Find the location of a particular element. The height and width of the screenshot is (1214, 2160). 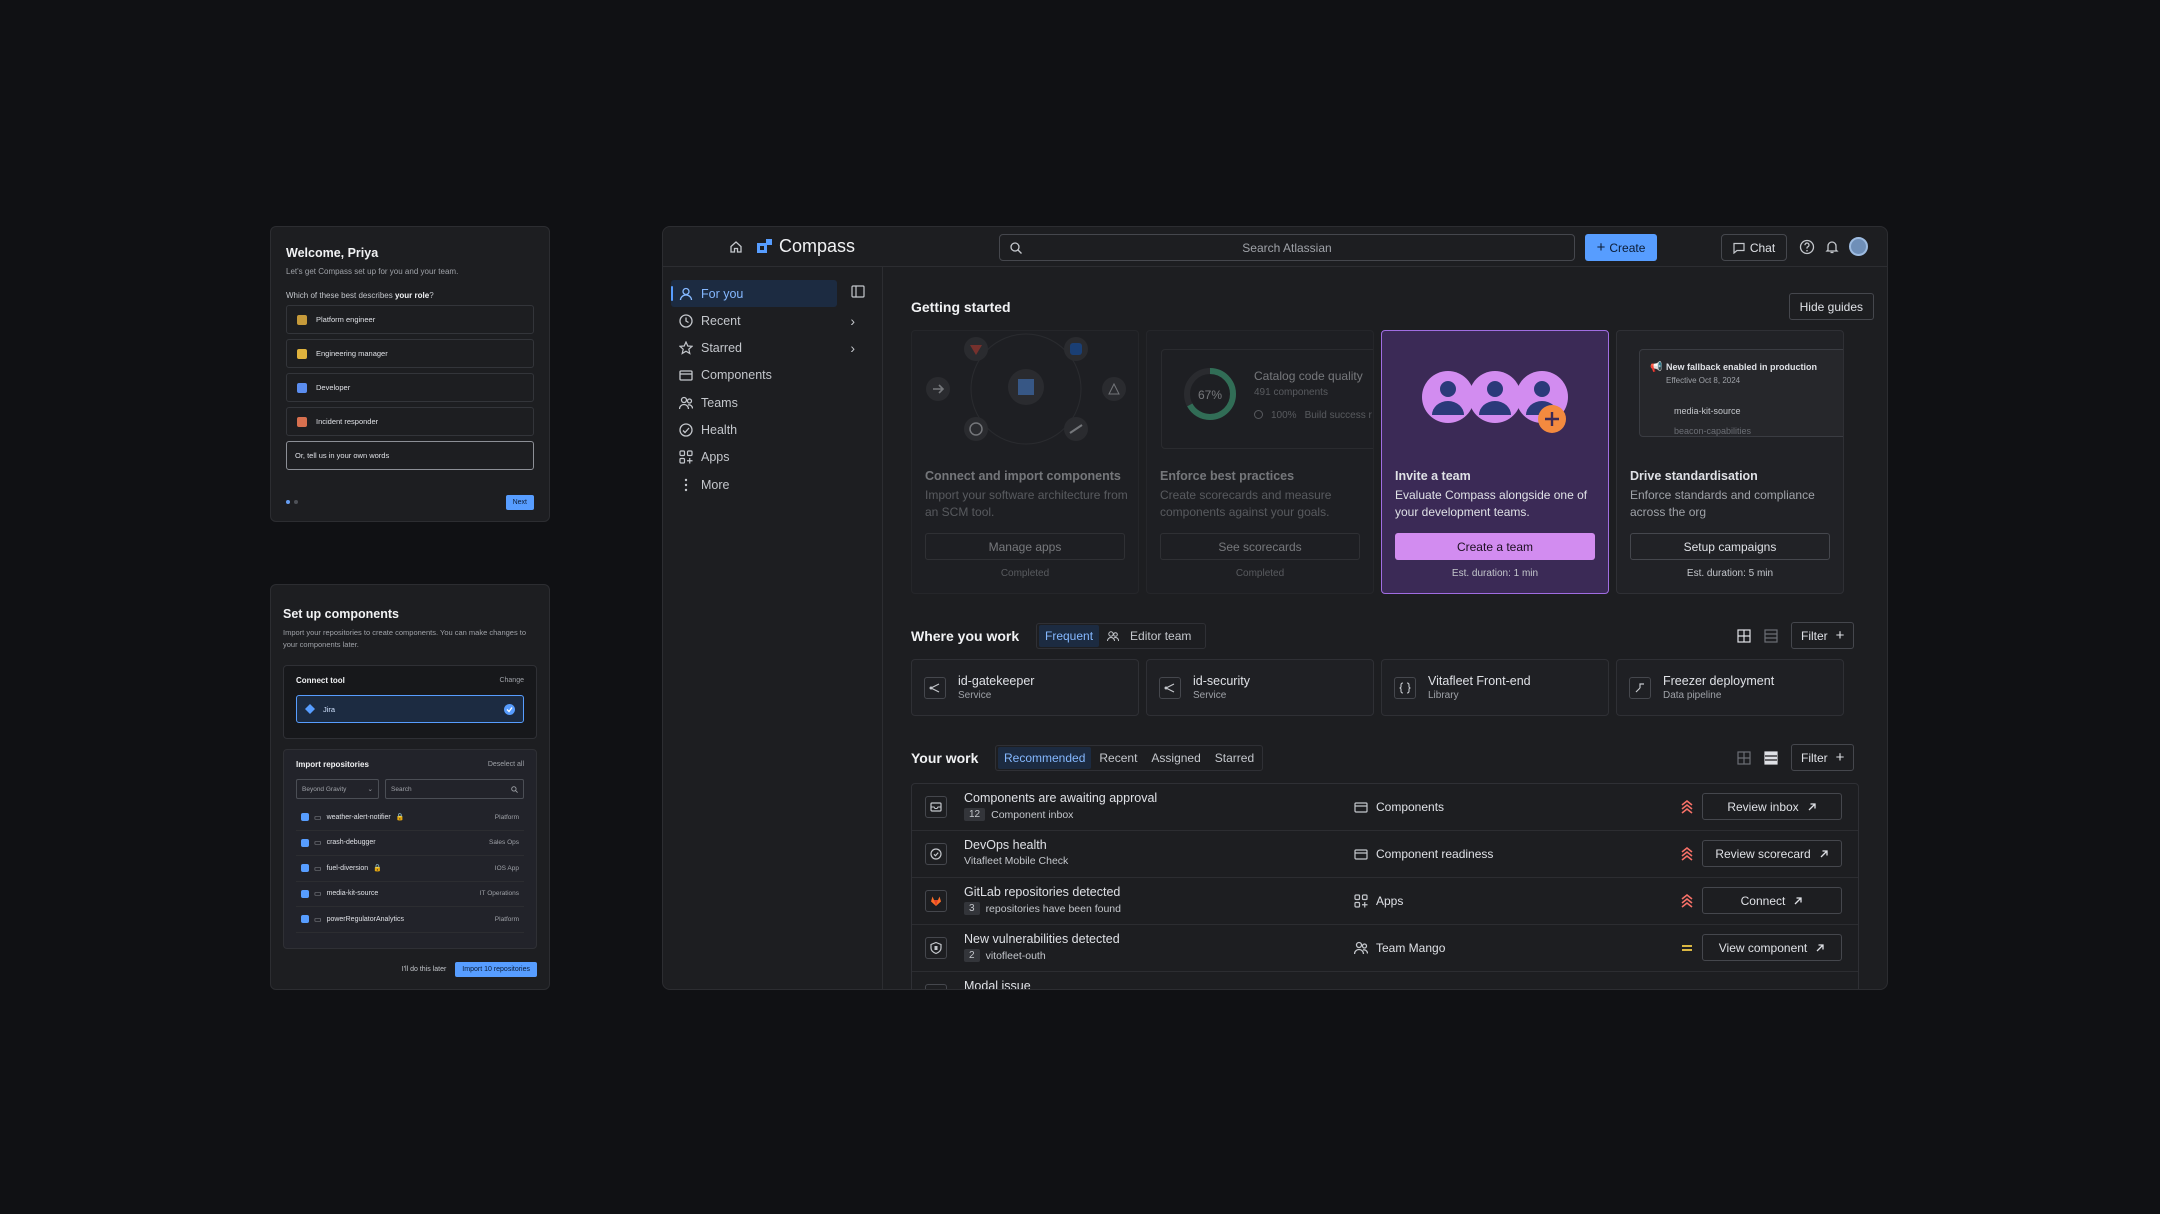

work-action-button: Review scorecard is located at coordinates (1772, 853).